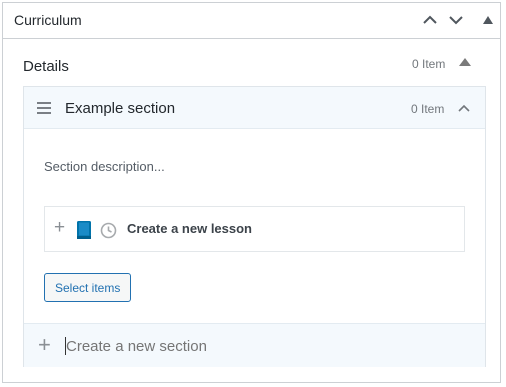 Image resolution: width=506 pixels, height=387 pixels. What do you see at coordinates (254, 229) in the screenshot?
I see `new-lesson-row: + Create a new lesson` at bounding box center [254, 229].